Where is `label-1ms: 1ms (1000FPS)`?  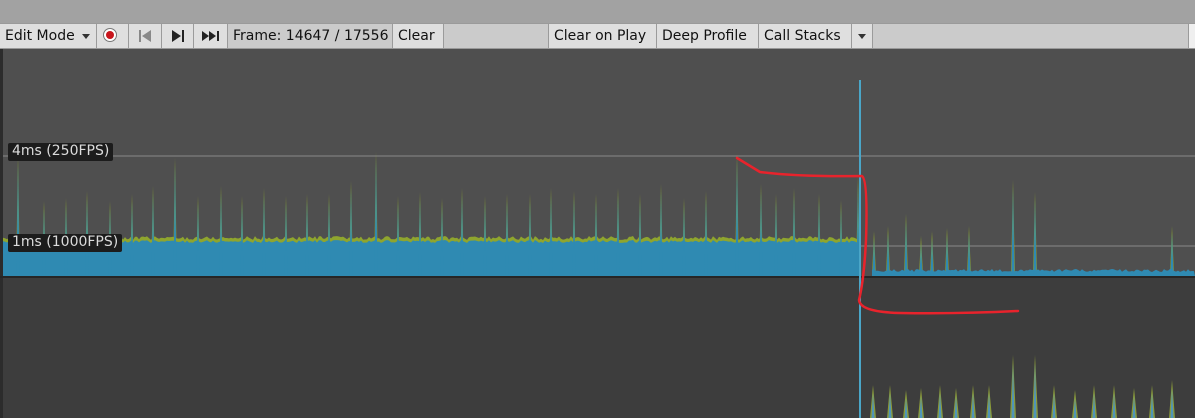
label-1ms: 1ms (1000FPS) is located at coordinates (65, 243).